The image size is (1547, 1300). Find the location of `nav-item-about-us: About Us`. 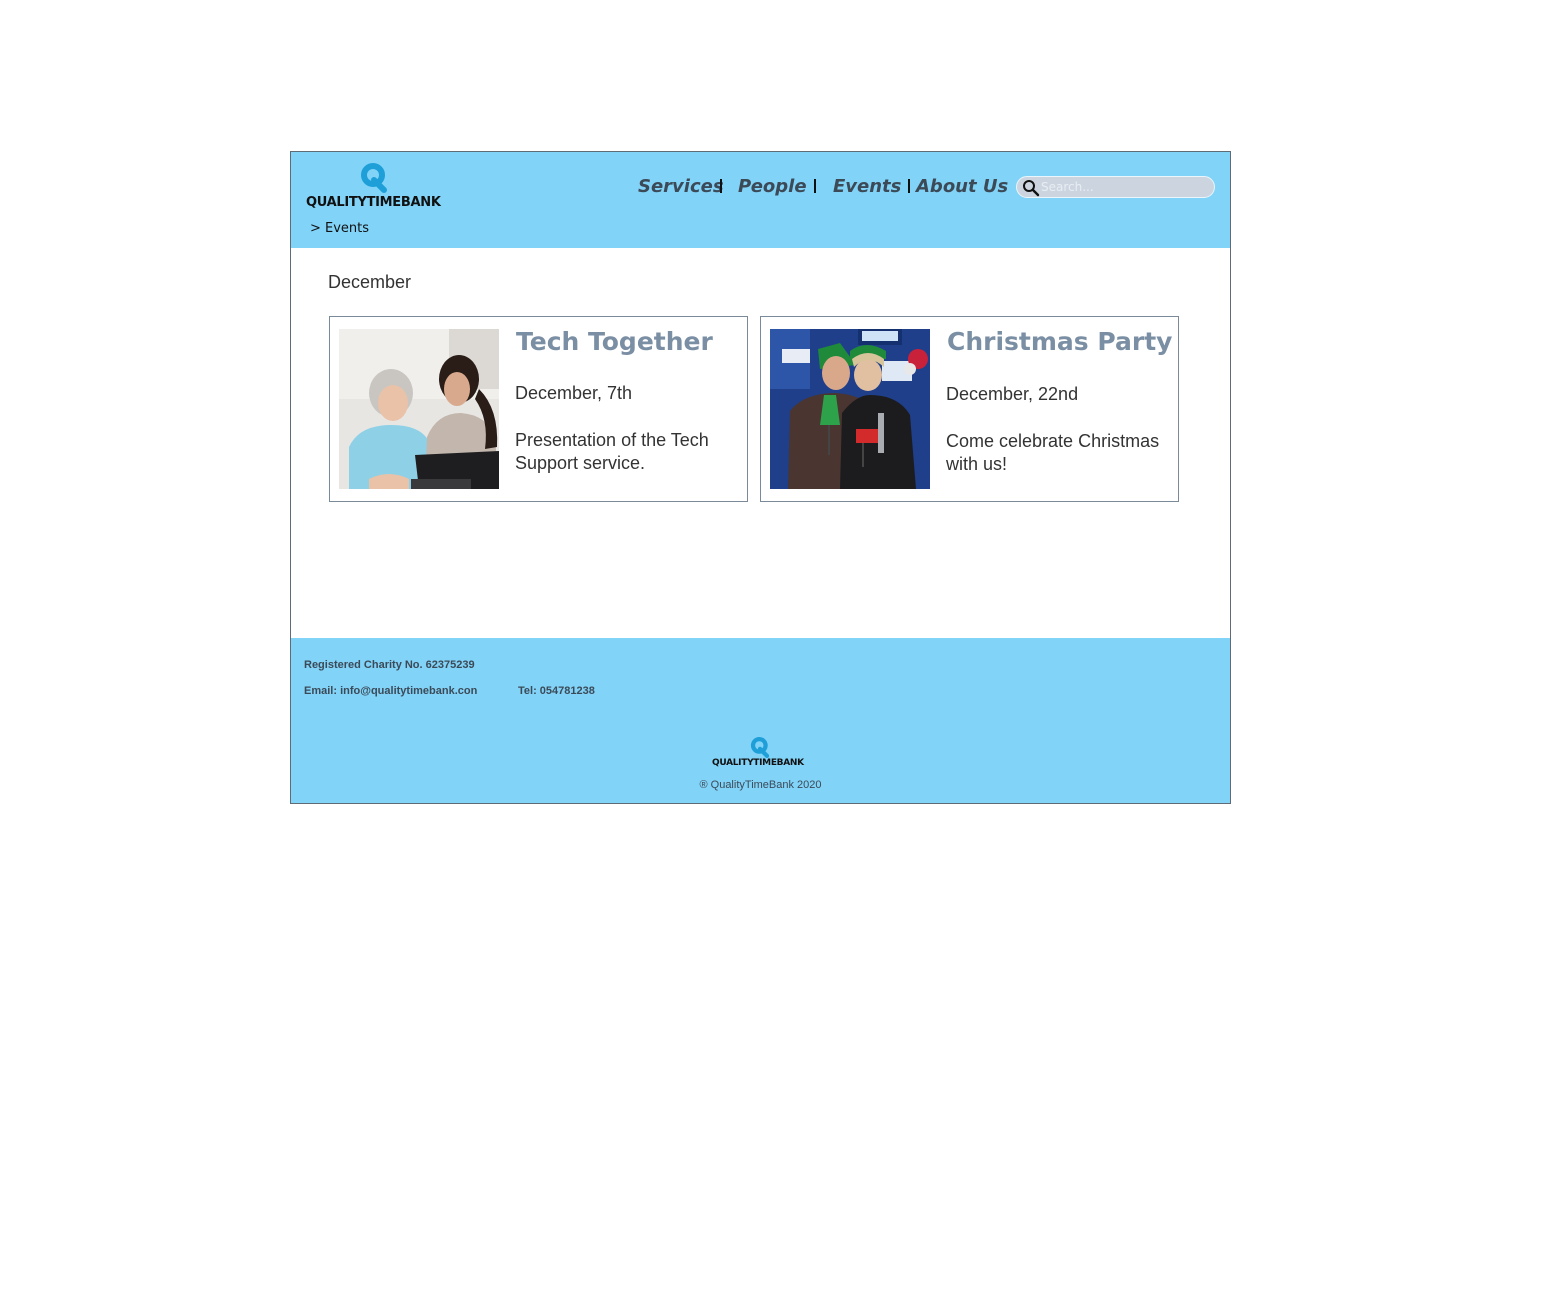

nav-item-about-us: About Us is located at coordinates (962, 186).